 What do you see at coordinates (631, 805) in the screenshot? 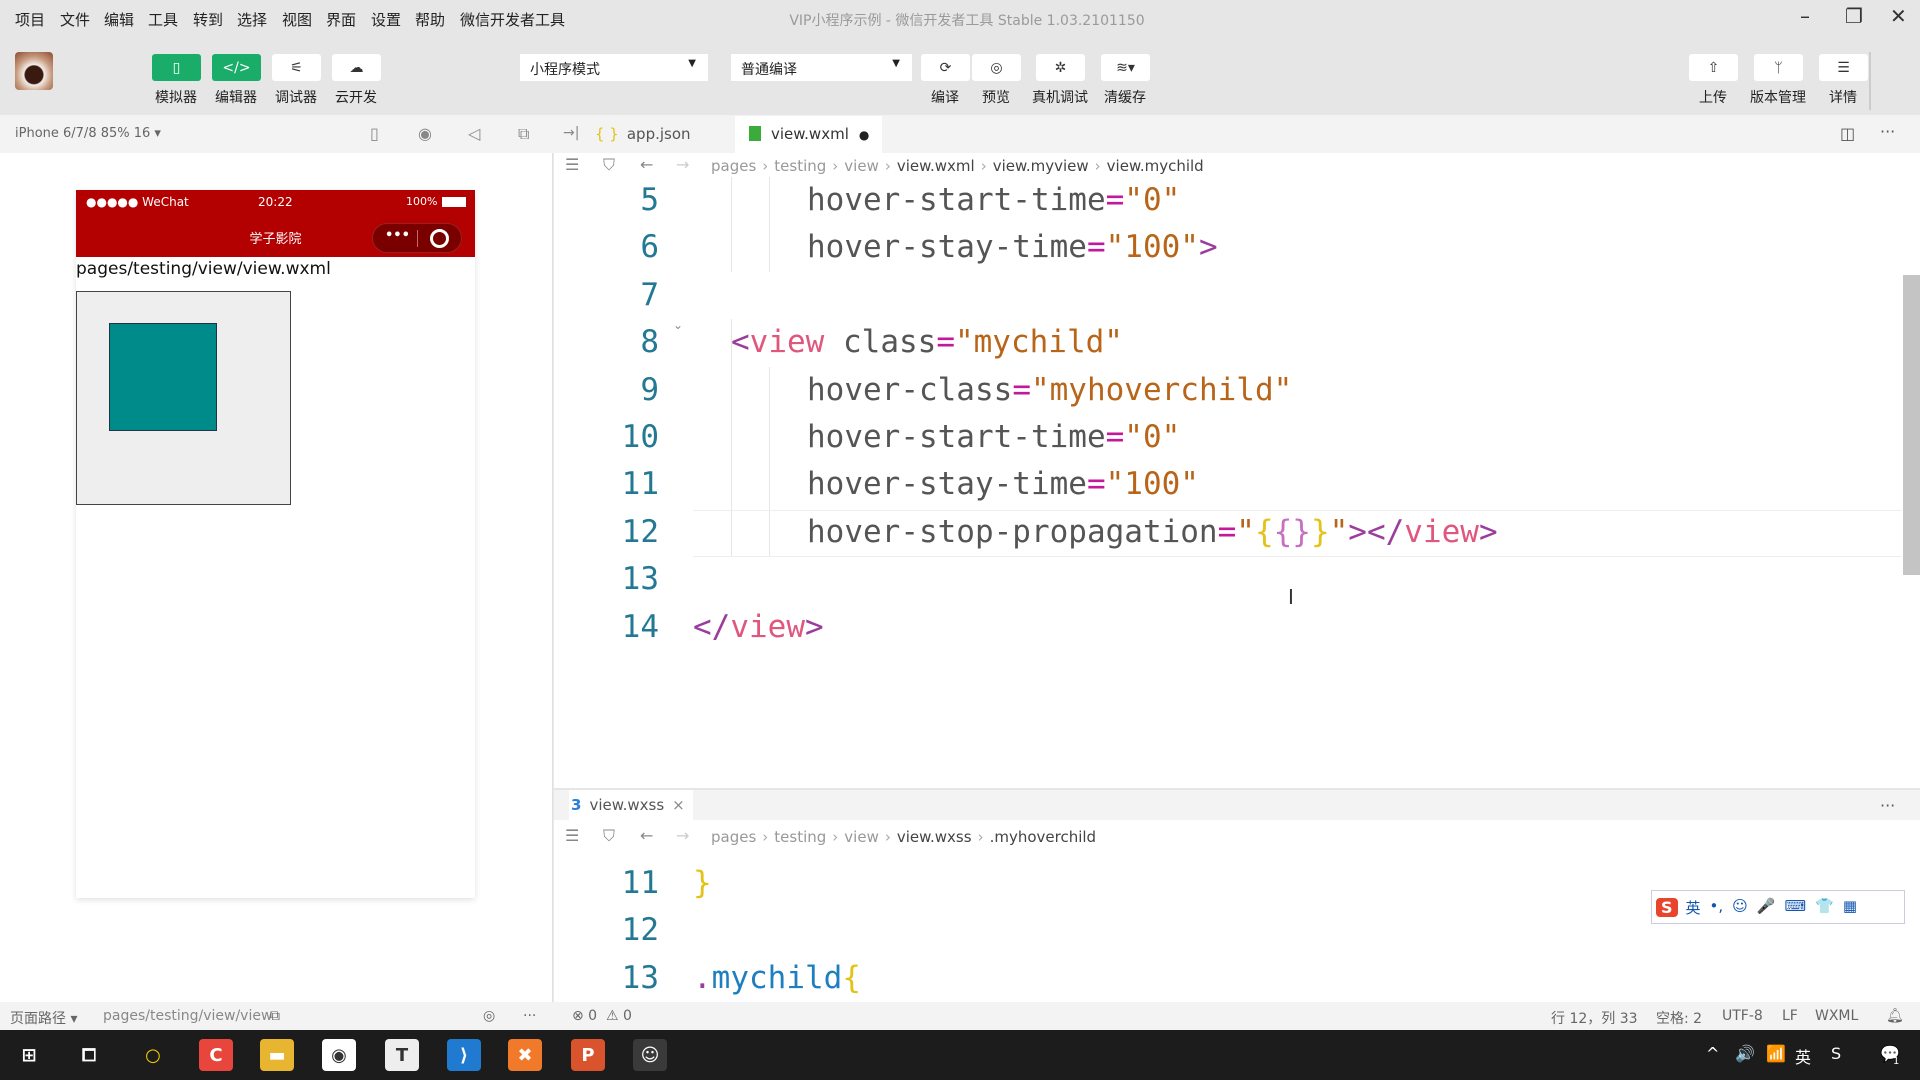
I see `tab-view-wxss: 3 view.wxss ×` at bounding box center [631, 805].